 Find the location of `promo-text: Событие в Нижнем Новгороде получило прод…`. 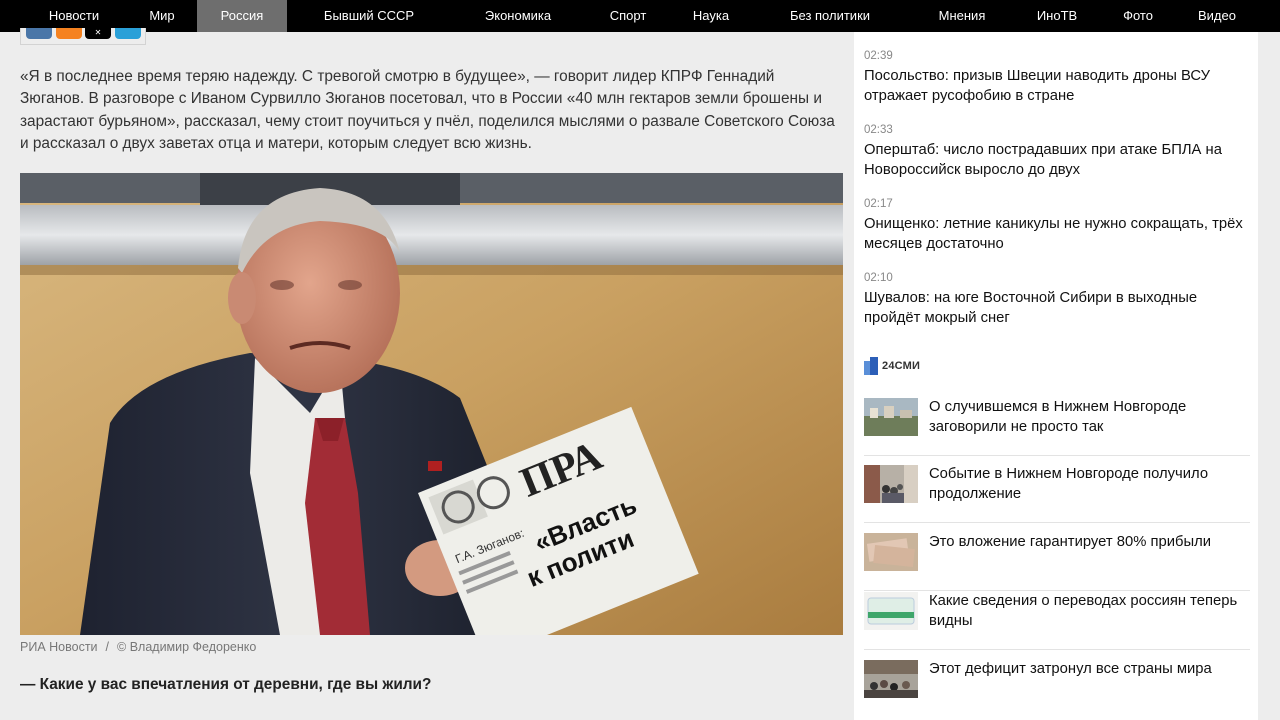

promo-text: Событие в Нижнем Новгороде получило прод… is located at coordinates (1089, 493).